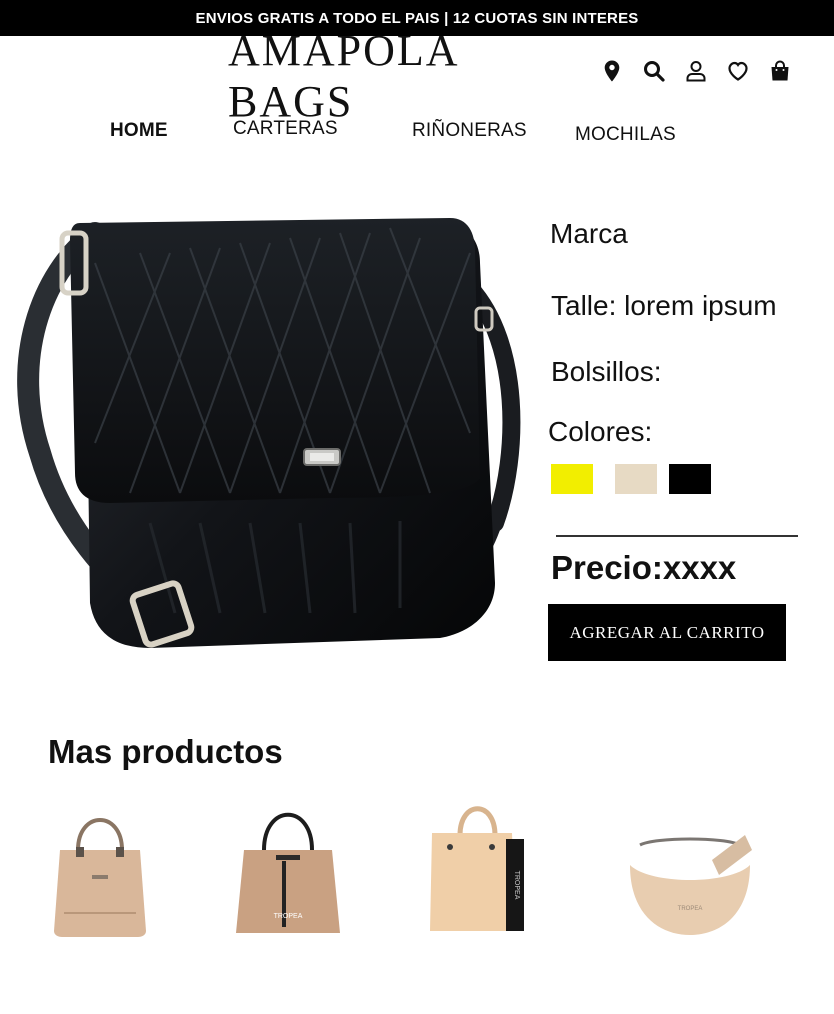 This screenshot has width=834, height=1014. Describe the element at coordinates (738, 71) in the screenshot. I see `heart-icon` at that location.